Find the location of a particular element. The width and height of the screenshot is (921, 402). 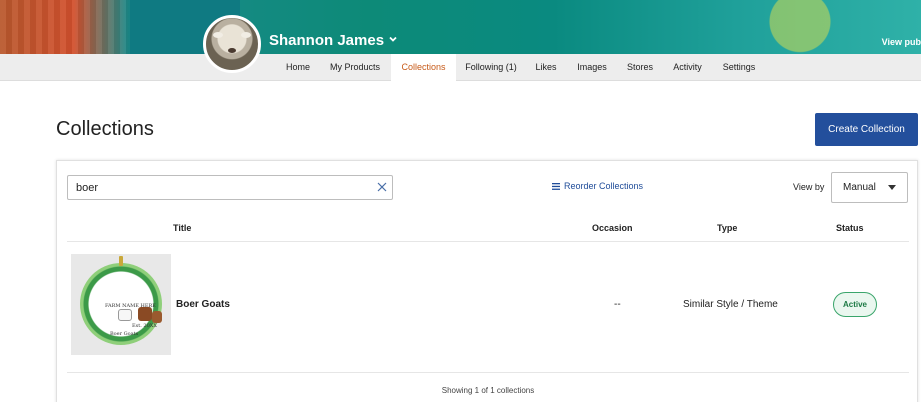

view-by-value: Manual is located at coordinates (859, 187).